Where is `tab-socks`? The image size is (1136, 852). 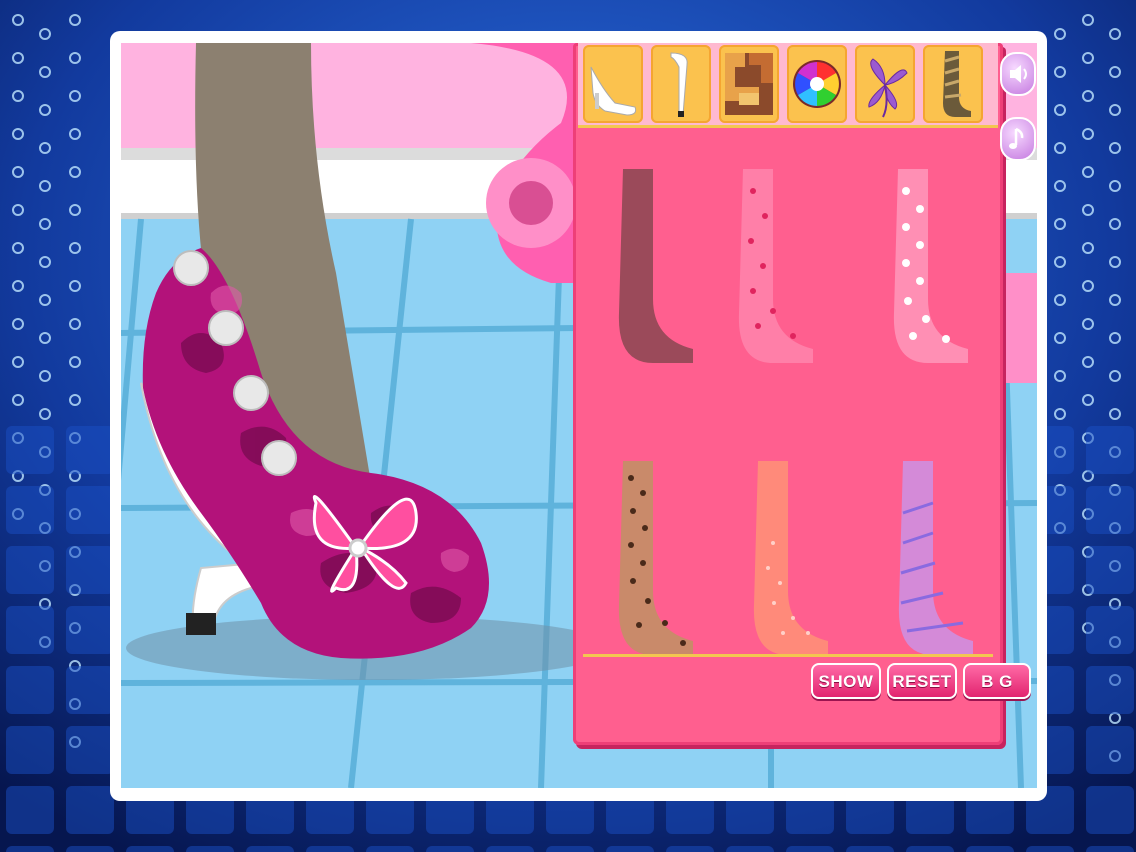
tab-socks is located at coordinates (953, 84).